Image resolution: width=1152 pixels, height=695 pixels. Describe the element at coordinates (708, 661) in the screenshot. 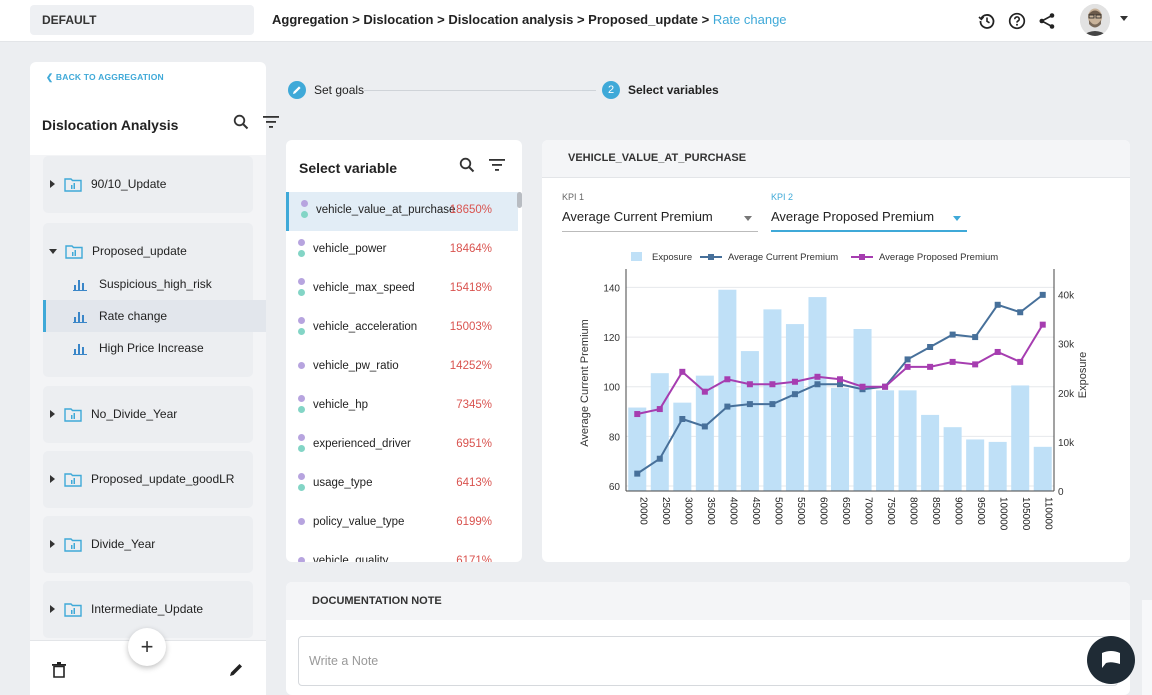

I see `note-input: Write a Note` at that location.